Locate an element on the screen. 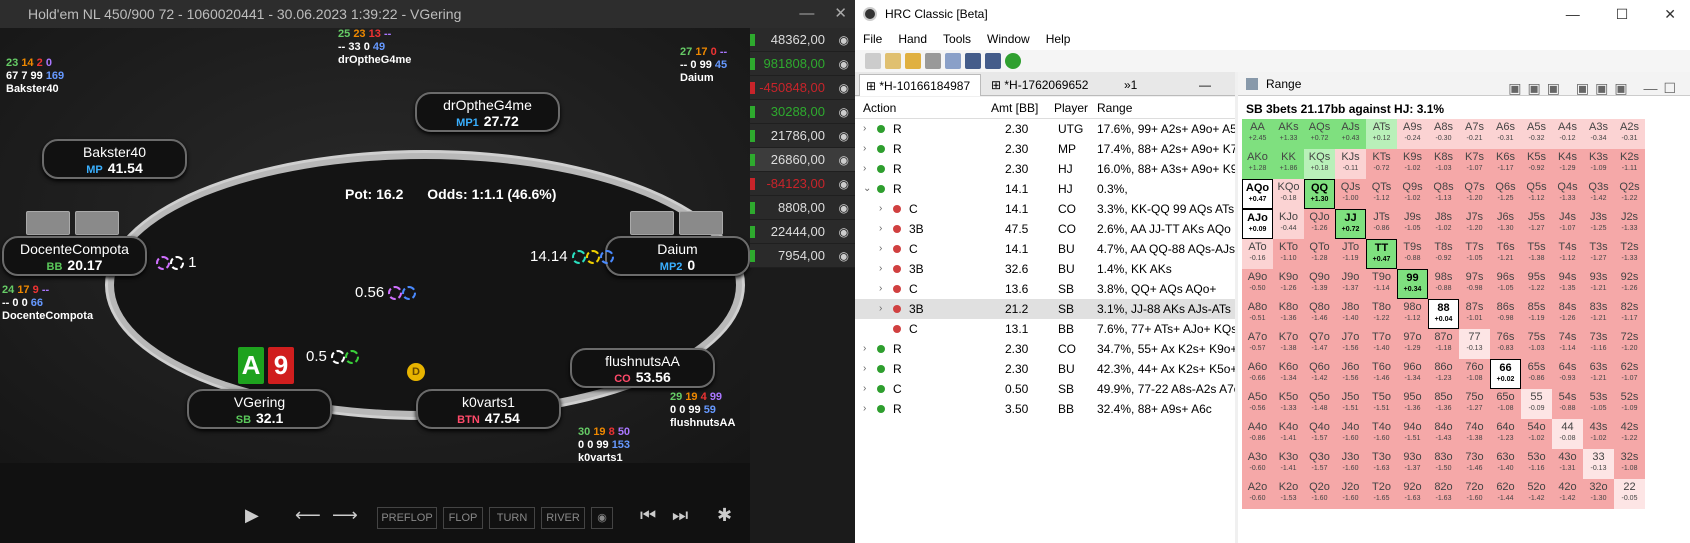  range-cell: K3o -1.41 is located at coordinates (1288, 464).